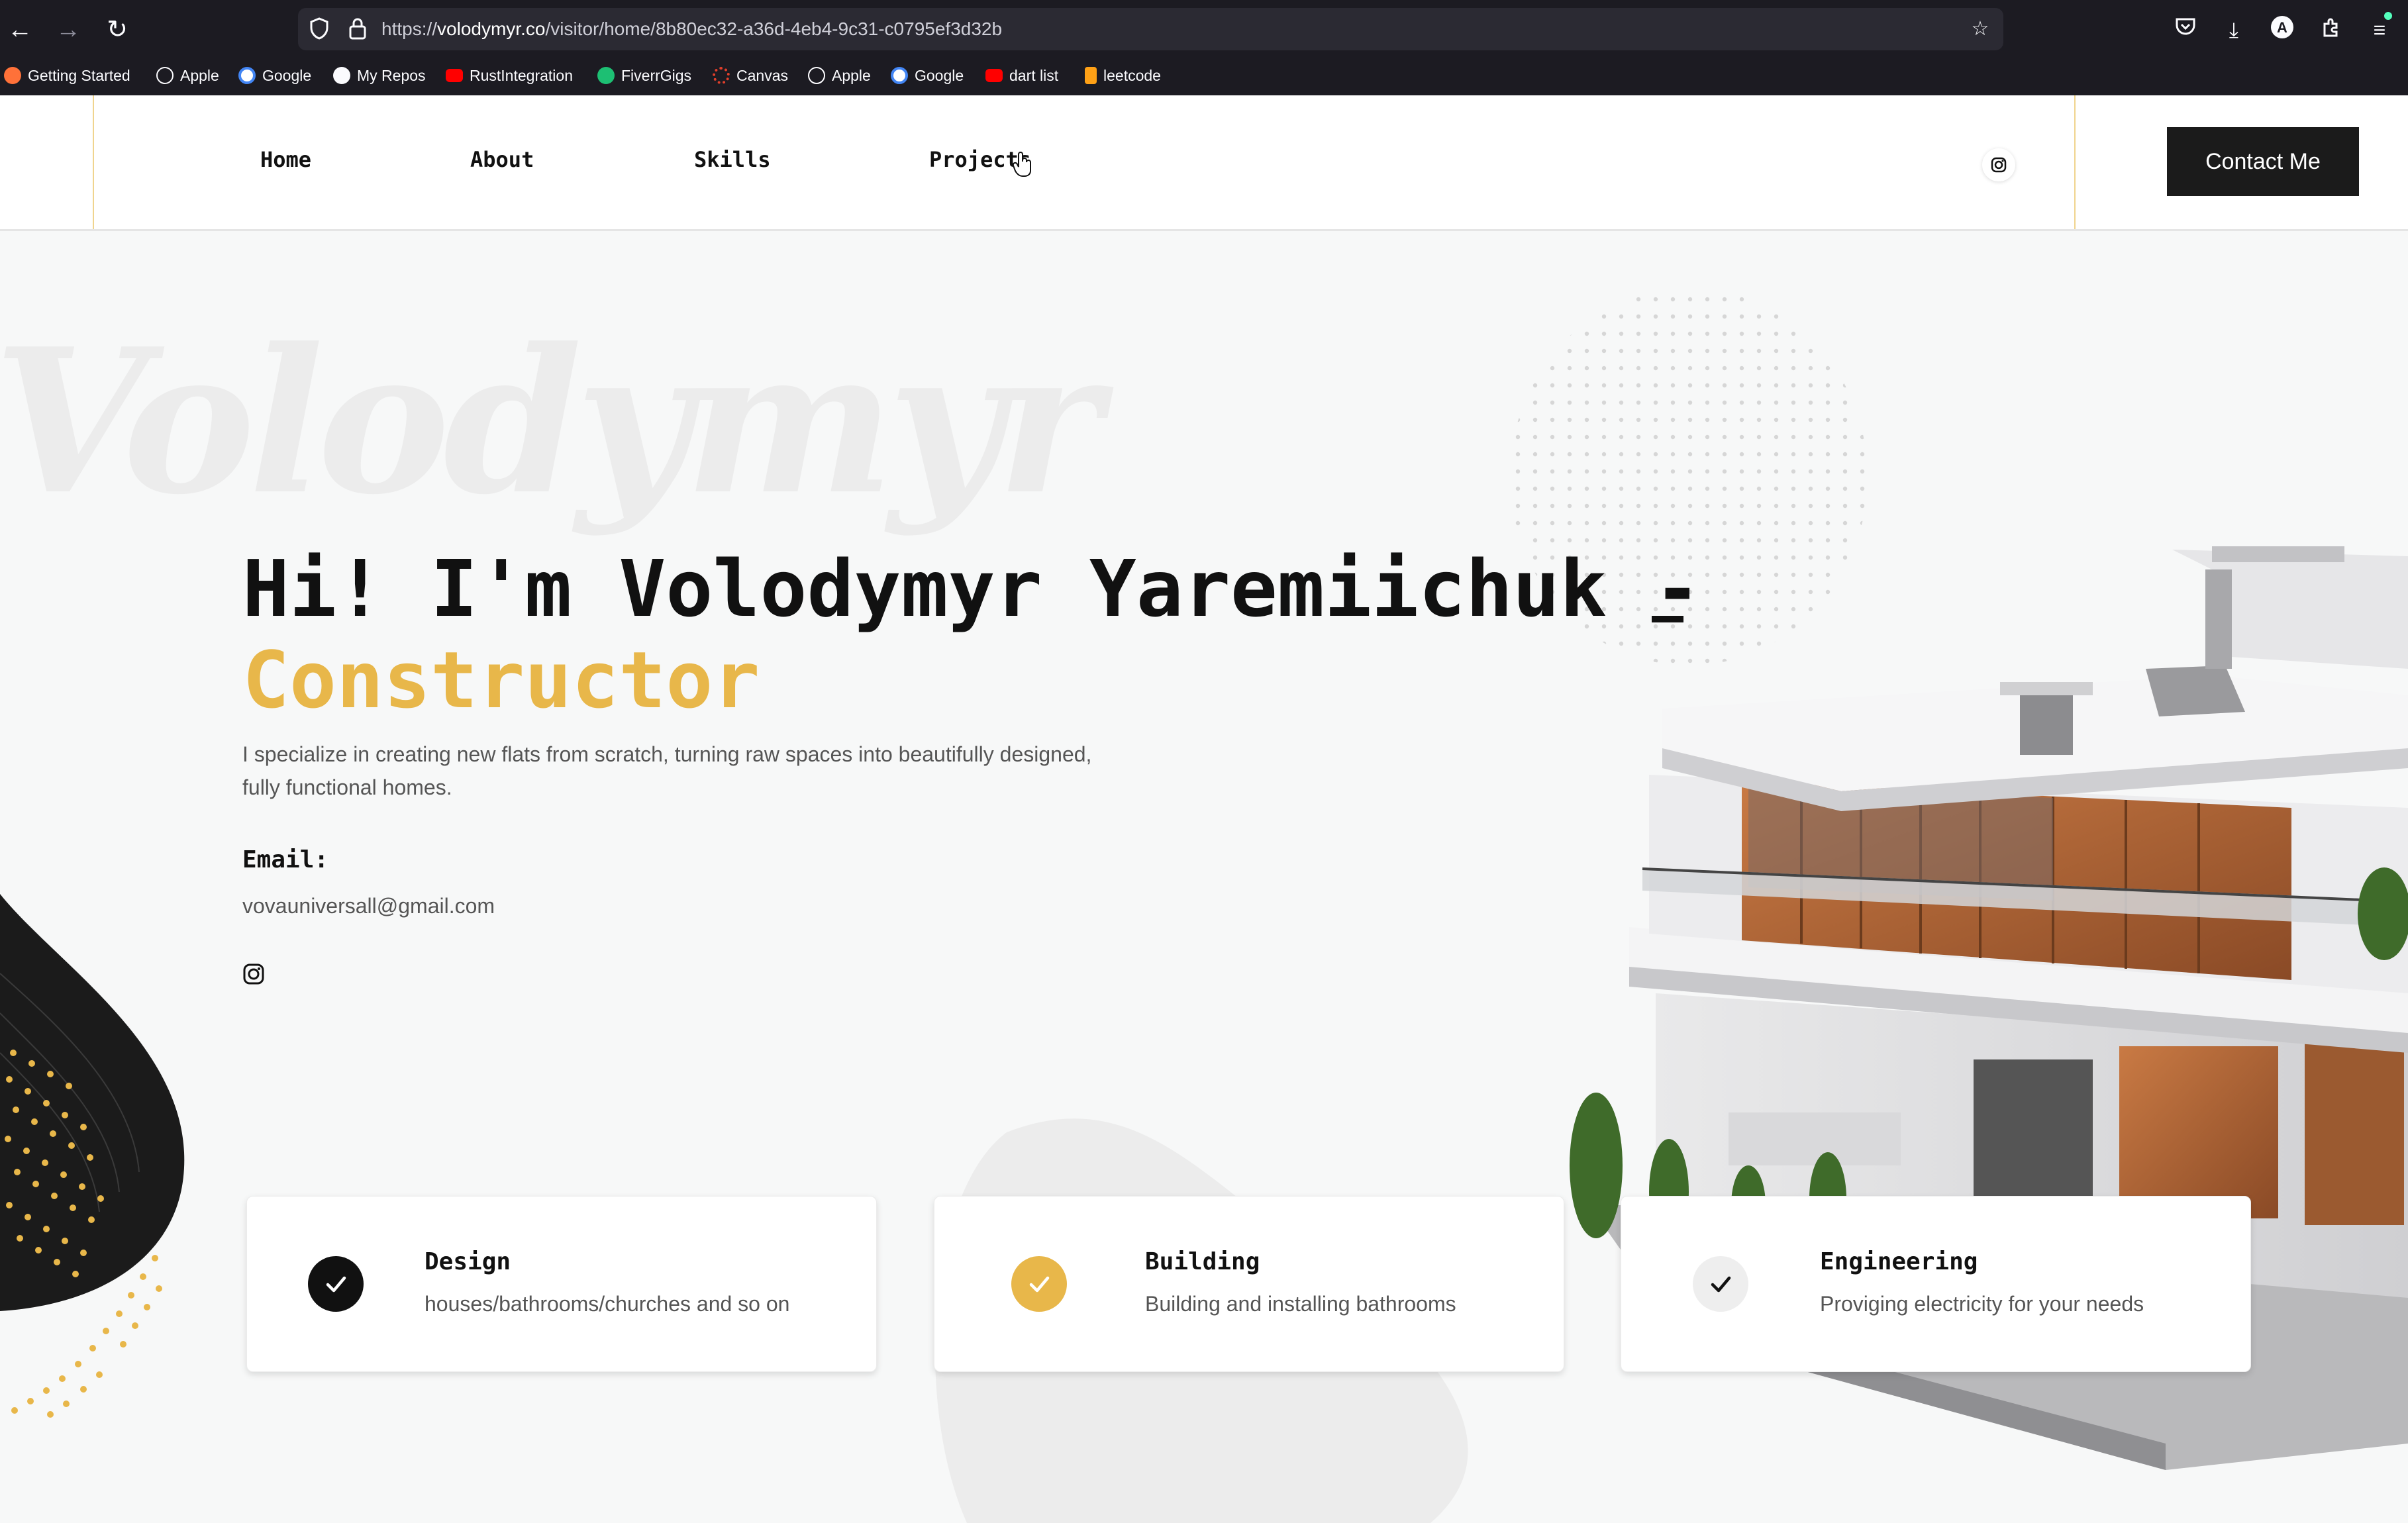 Image resolution: width=2408 pixels, height=1523 pixels. What do you see at coordinates (341, 75) in the screenshot?
I see `github-icon` at bounding box center [341, 75].